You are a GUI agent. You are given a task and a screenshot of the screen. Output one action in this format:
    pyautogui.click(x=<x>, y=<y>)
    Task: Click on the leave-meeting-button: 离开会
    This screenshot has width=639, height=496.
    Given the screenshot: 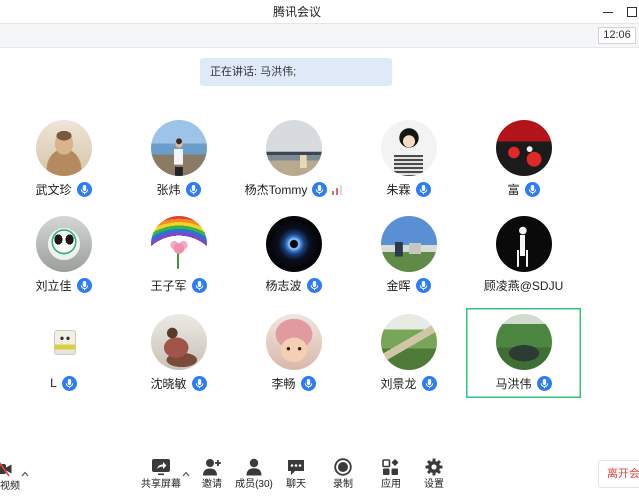 What is the action you would take?
    pyautogui.click(x=618, y=474)
    